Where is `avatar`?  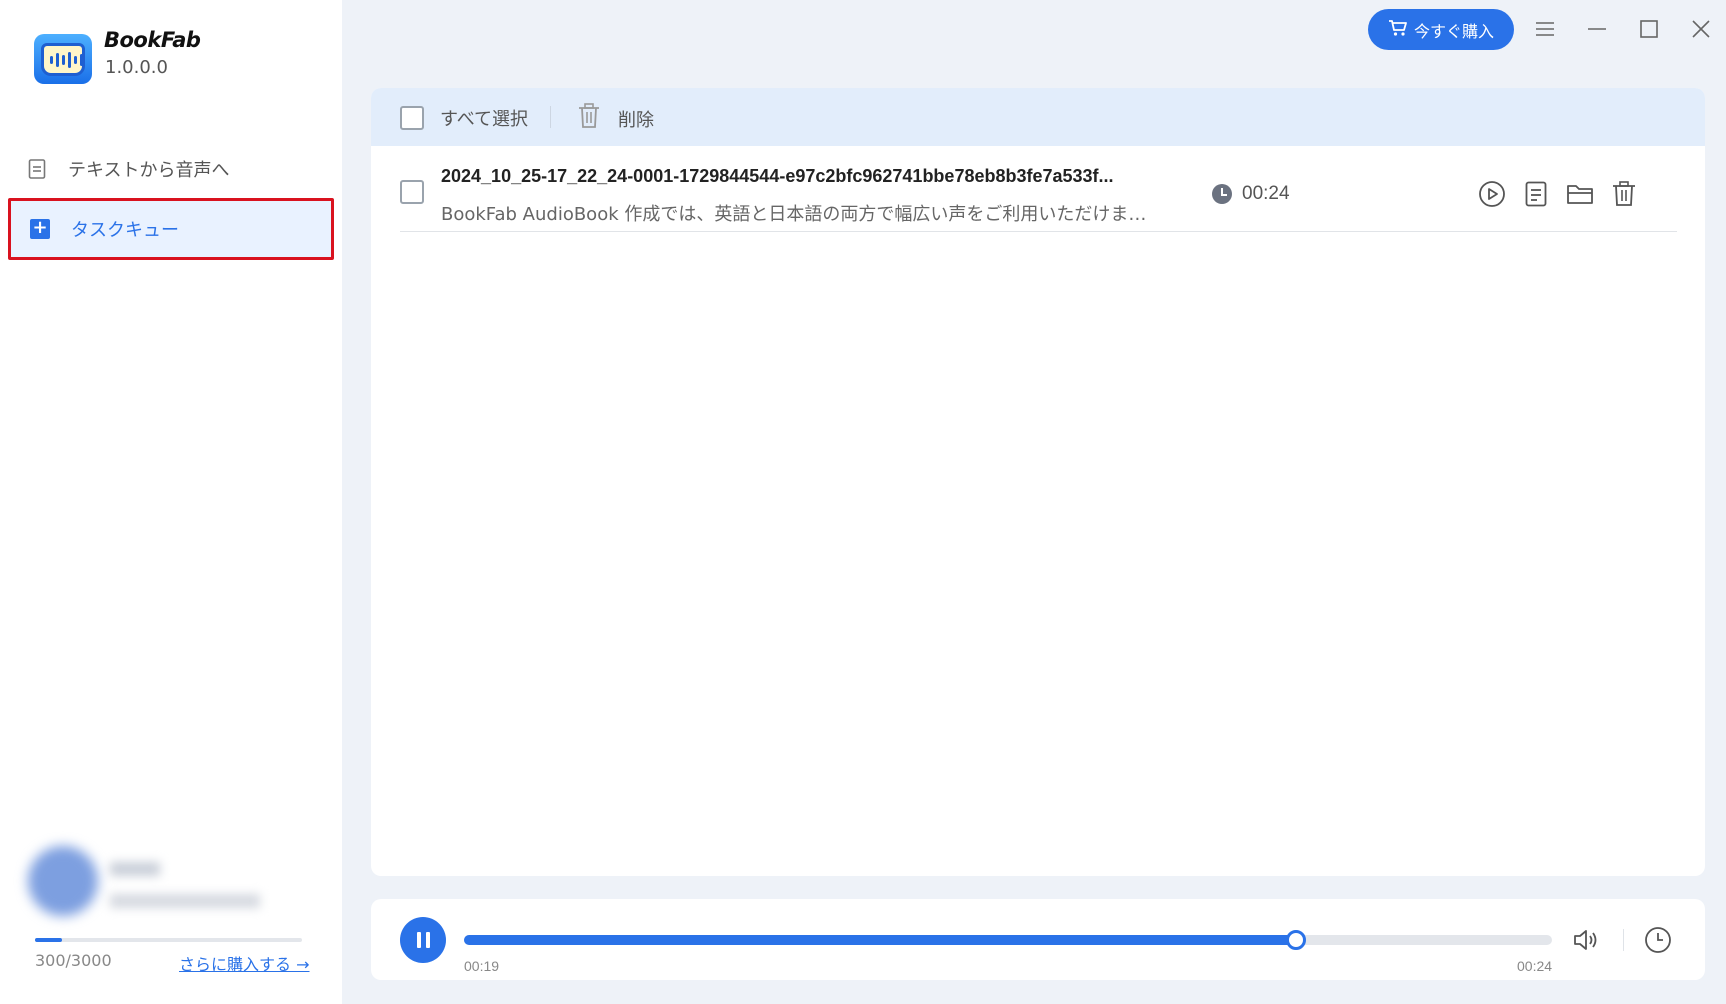 avatar is located at coordinates (63, 881).